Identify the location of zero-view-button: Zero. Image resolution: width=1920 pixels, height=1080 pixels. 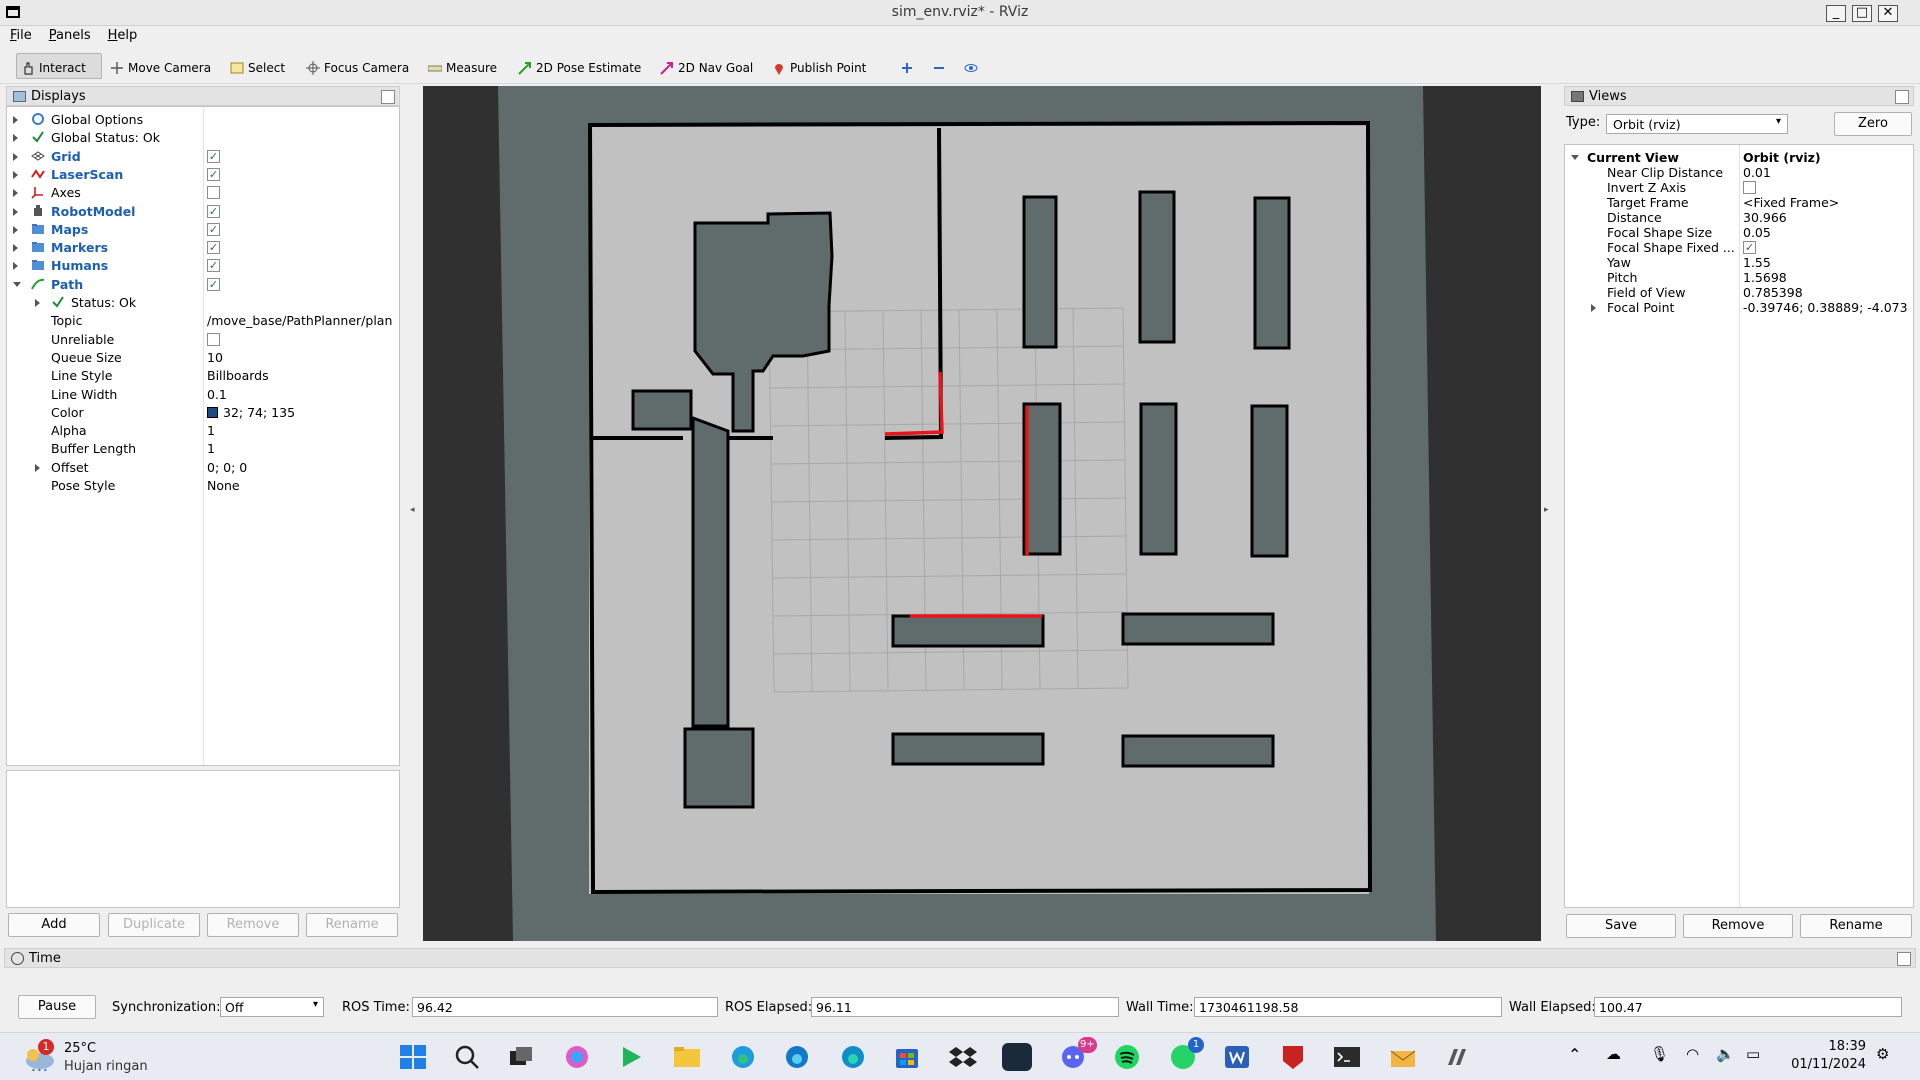
(1873, 124).